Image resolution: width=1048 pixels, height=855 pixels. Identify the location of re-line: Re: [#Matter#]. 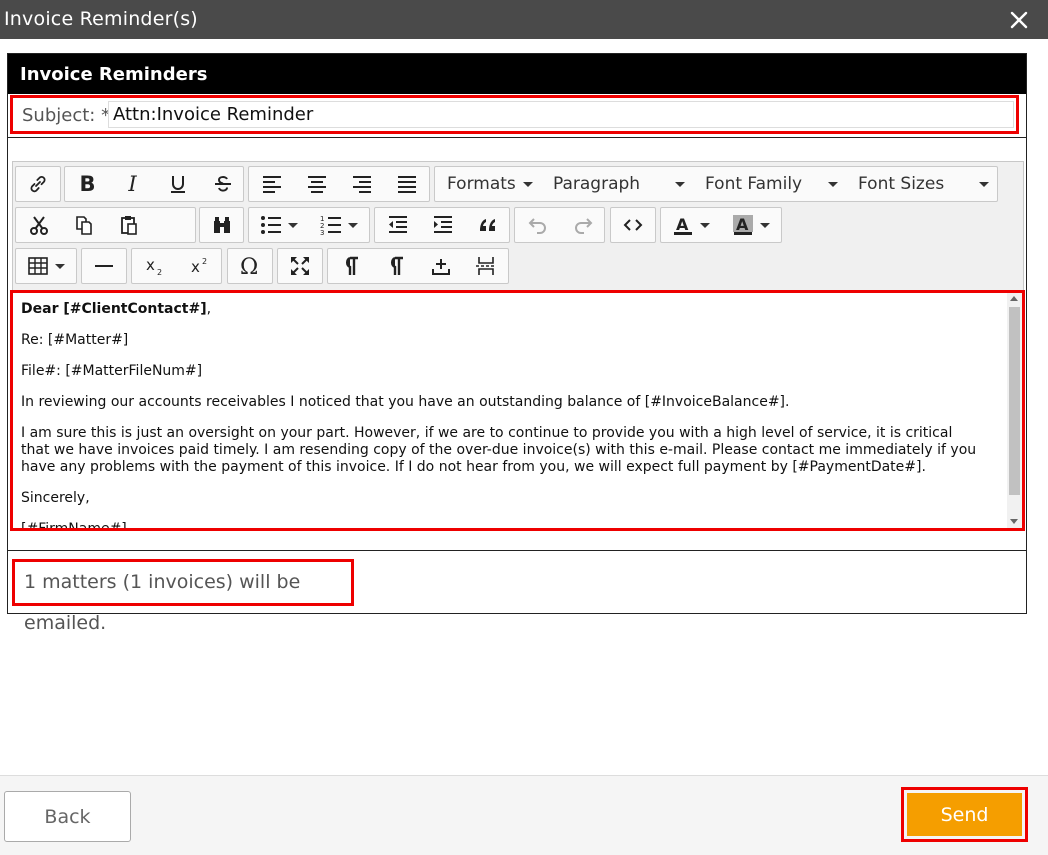
(75, 340).